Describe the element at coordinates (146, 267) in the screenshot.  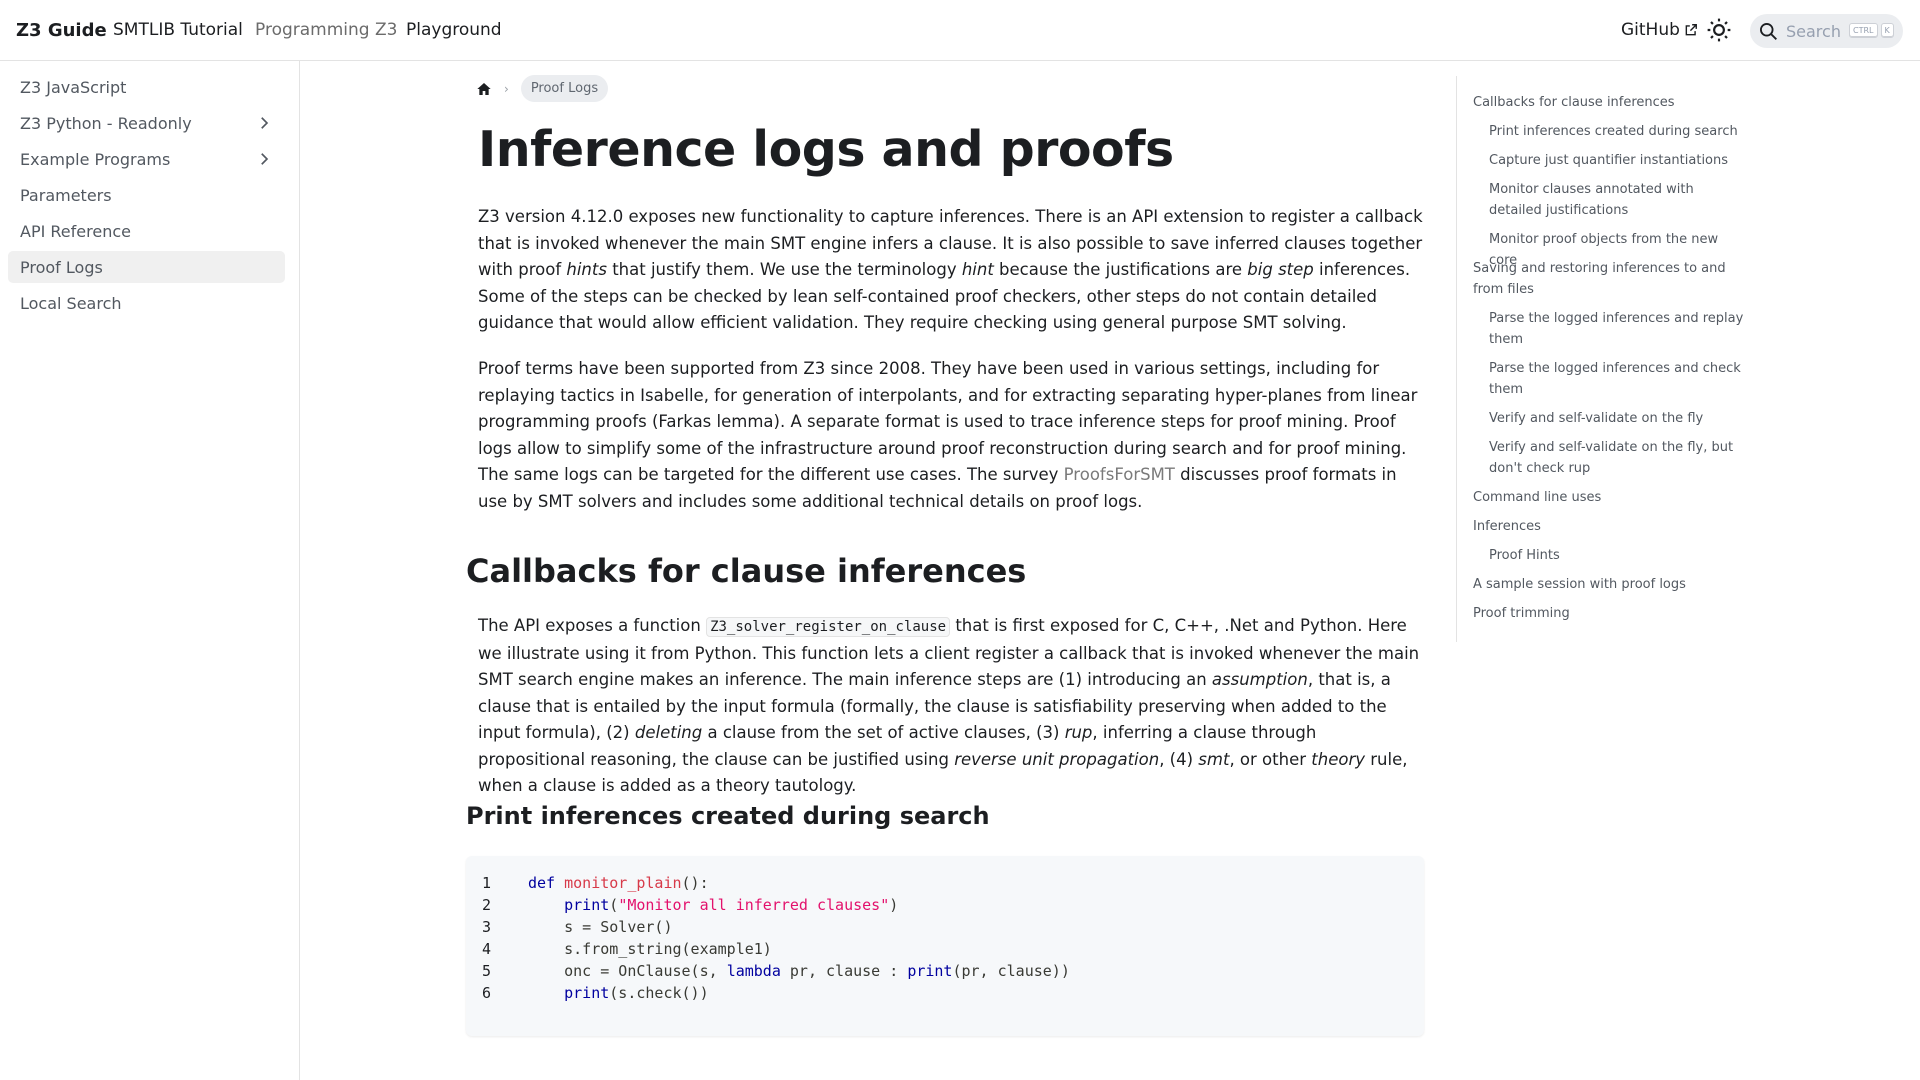
I see `sidebar-item-proof-logs: Proof Logs` at that location.